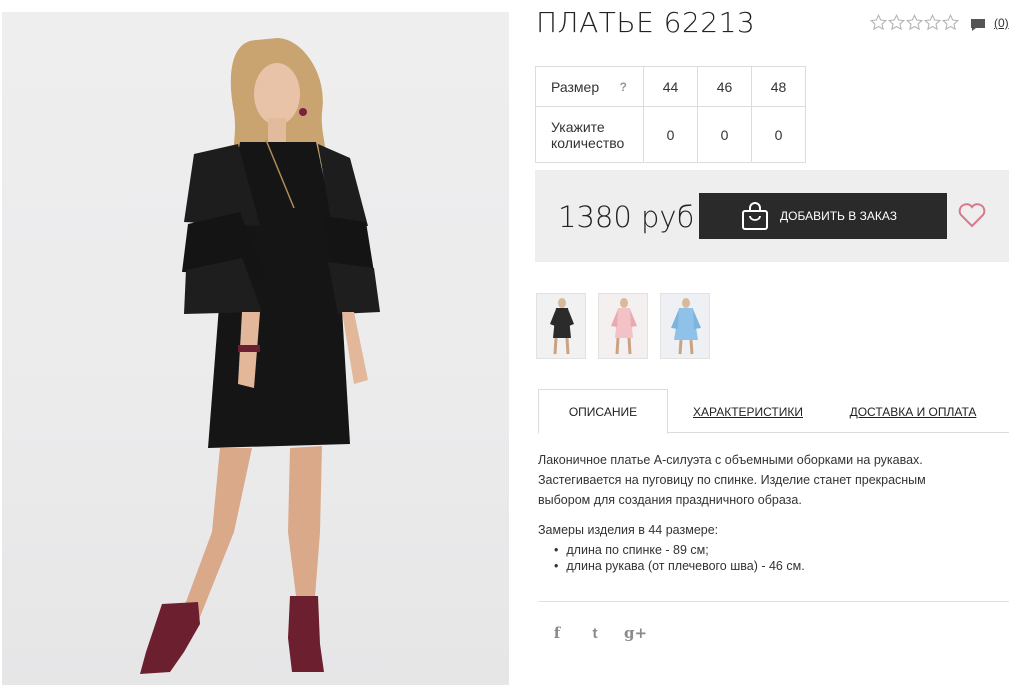 This screenshot has width=1017, height=685. I want to click on thumbnail-blue, so click(685, 326).